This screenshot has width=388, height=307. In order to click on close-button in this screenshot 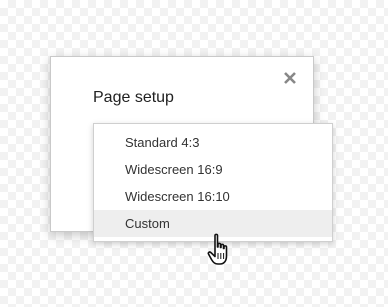, I will do `click(290, 78)`.